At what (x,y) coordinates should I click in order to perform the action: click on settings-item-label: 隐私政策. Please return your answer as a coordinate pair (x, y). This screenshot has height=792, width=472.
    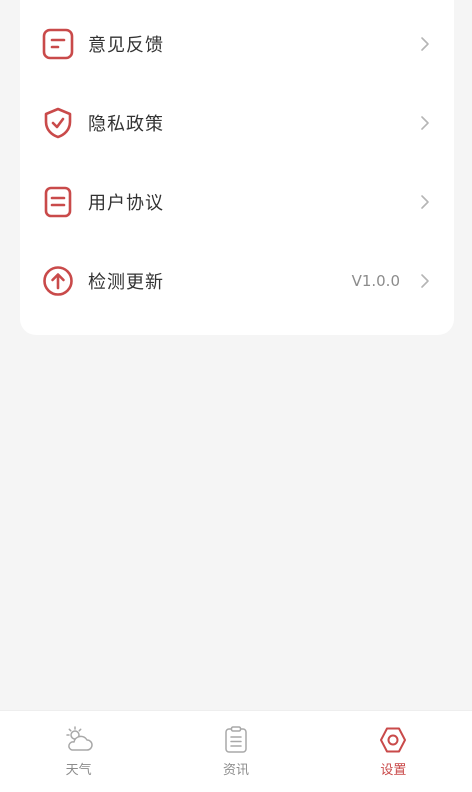
    Looking at the image, I should click on (126, 124).